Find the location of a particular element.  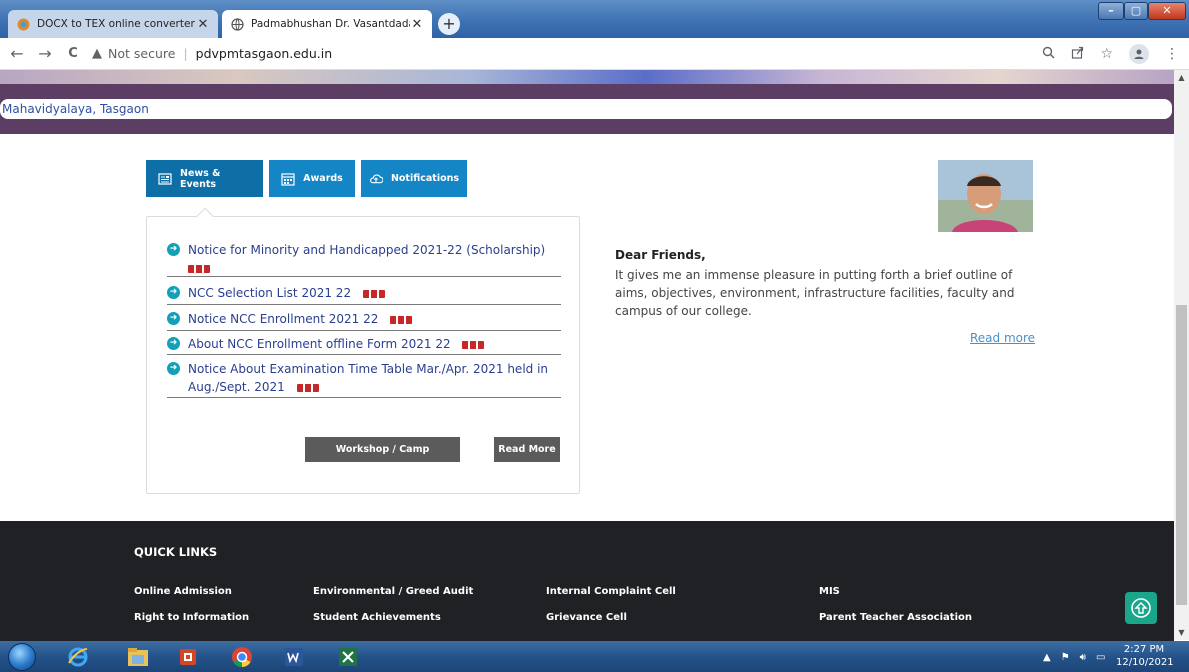

word-taskbar-icon is located at coordinates (294, 657).